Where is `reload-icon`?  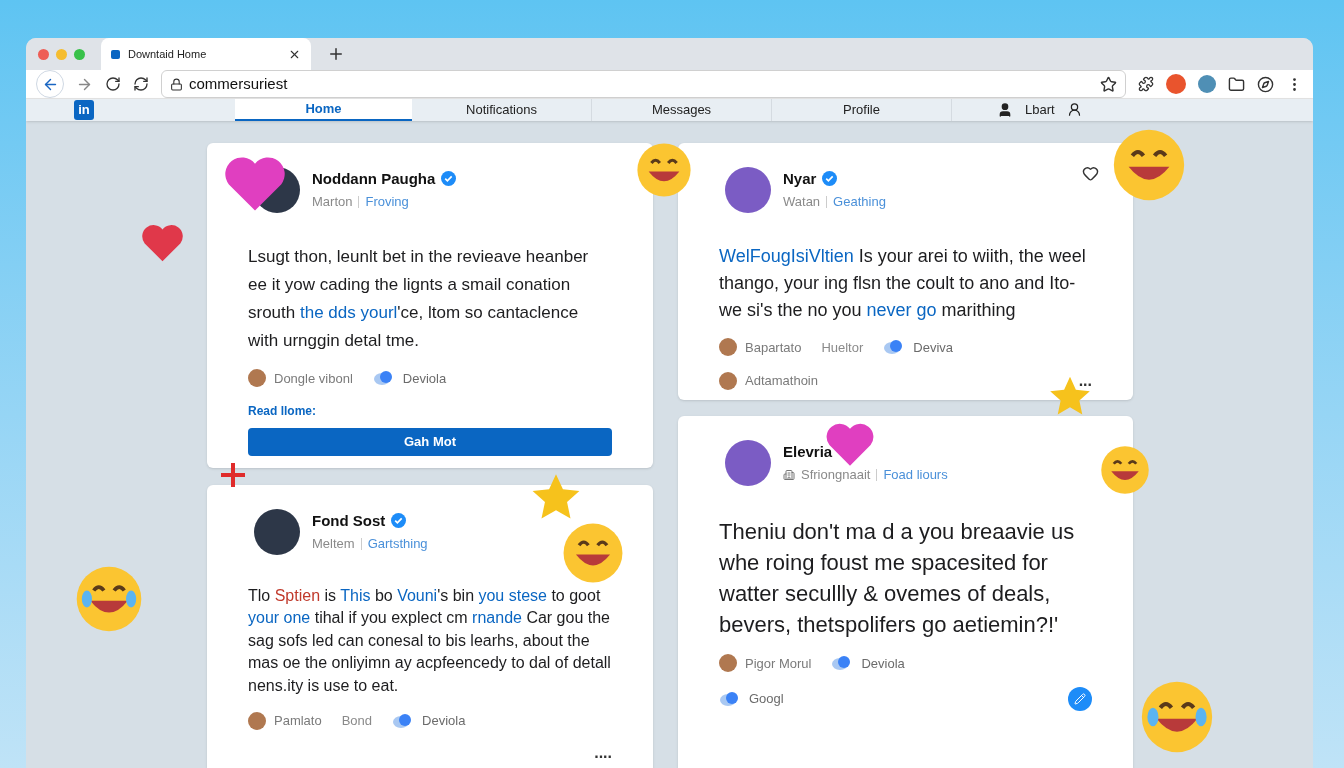
reload-icon is located at coordinates (113, 84).